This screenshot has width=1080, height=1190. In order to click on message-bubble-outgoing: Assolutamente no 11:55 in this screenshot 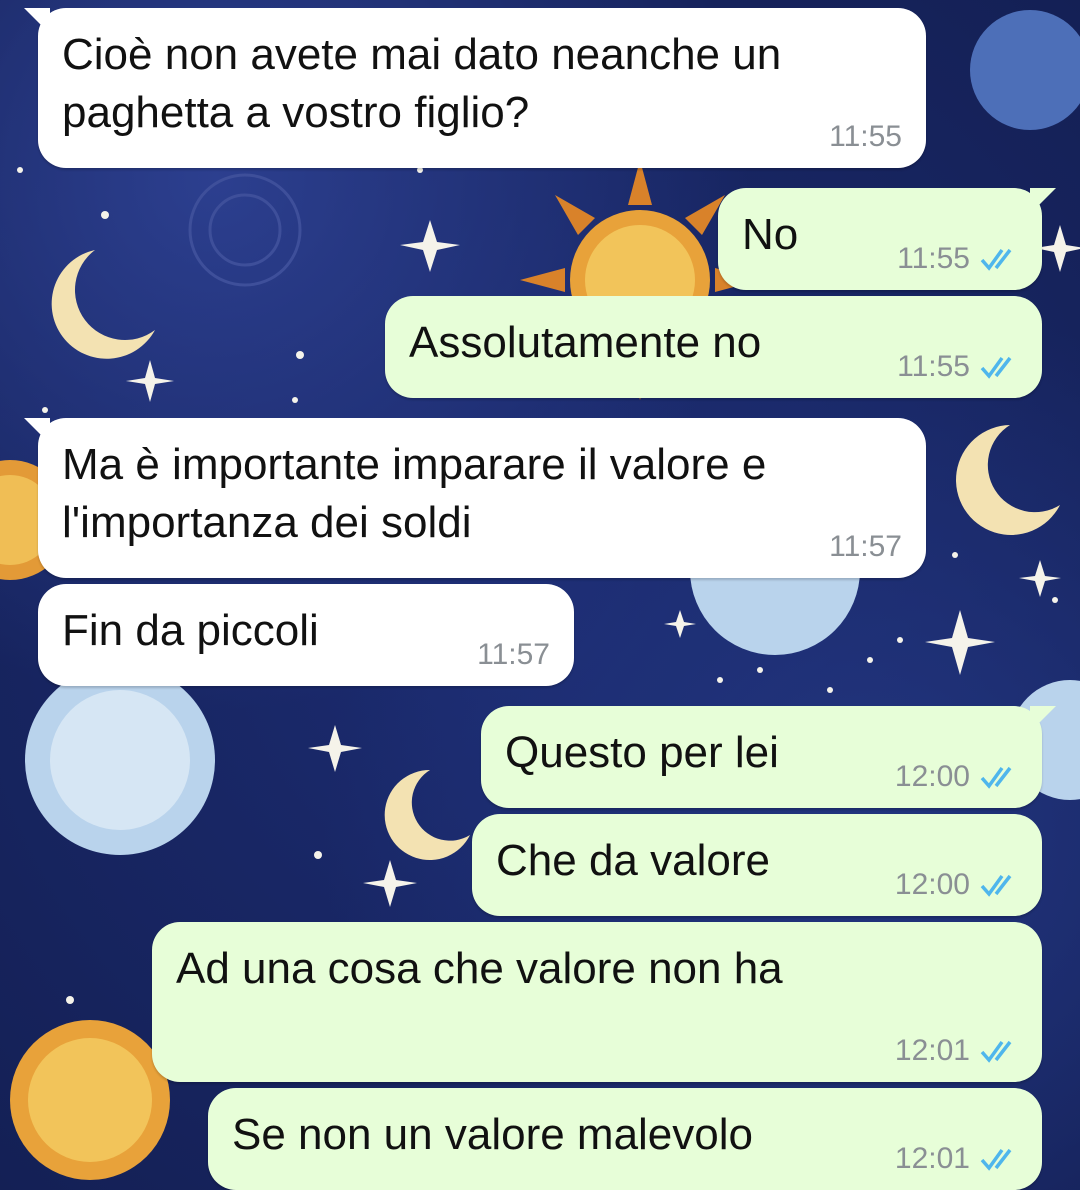, I will do `click(713, 347)`.